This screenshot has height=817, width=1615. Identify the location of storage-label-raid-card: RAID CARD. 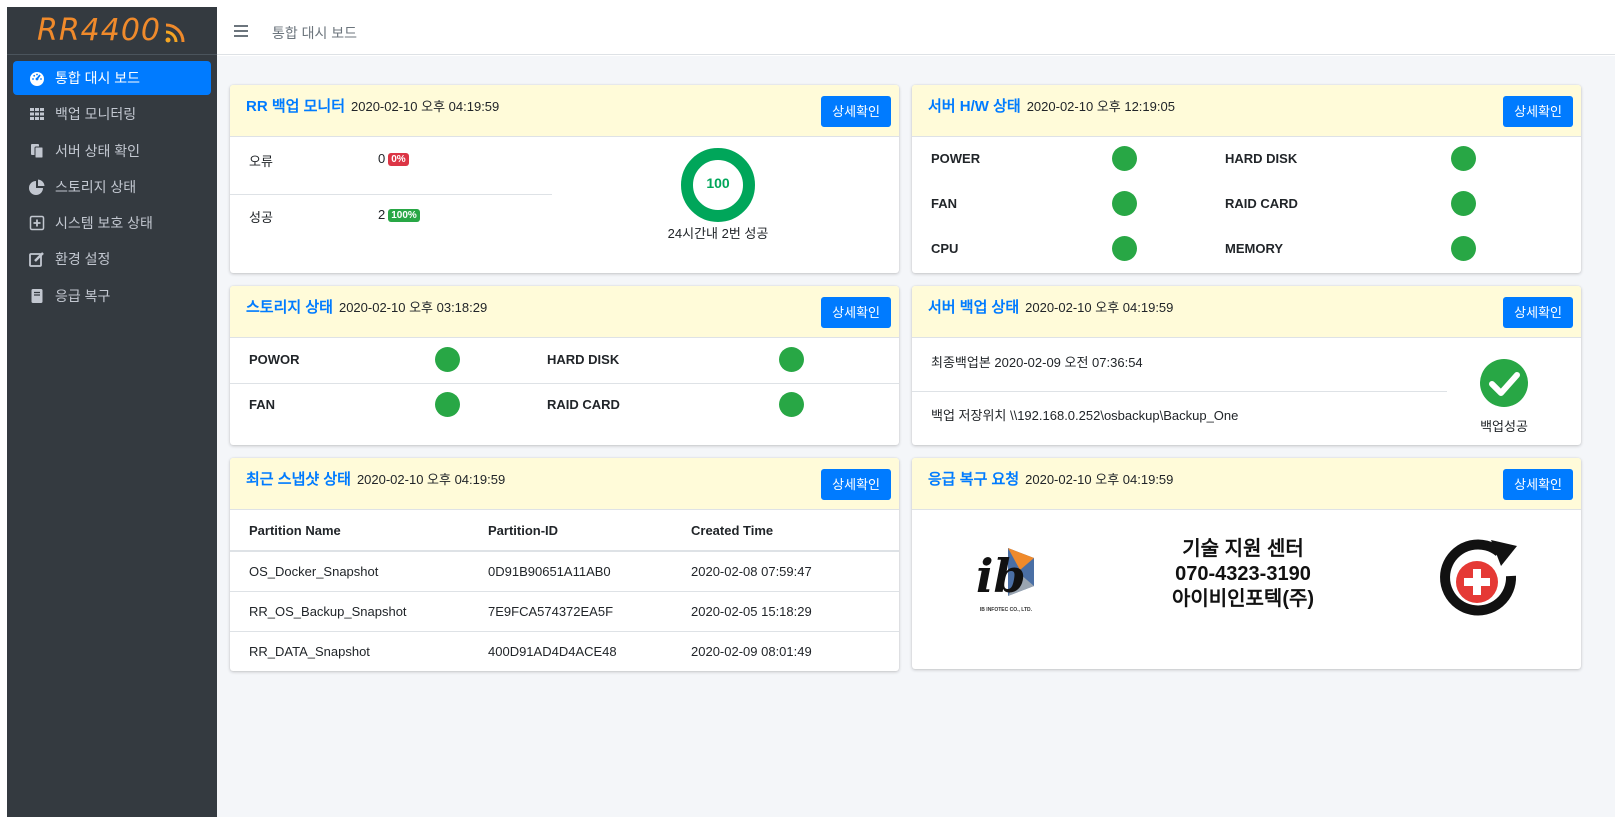
(583, 404).